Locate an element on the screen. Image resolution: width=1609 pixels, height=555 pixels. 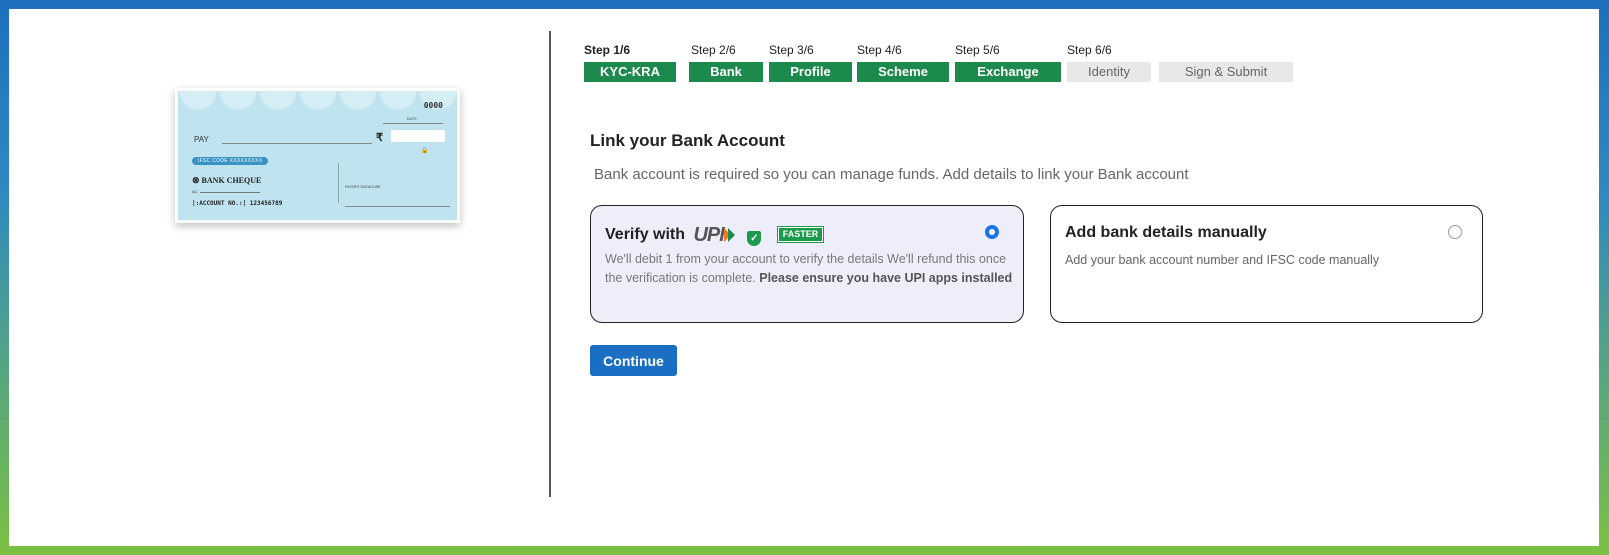
cheque-bank-name: ⊗ BANK CHEQUE is located at coordinates (226, 180).